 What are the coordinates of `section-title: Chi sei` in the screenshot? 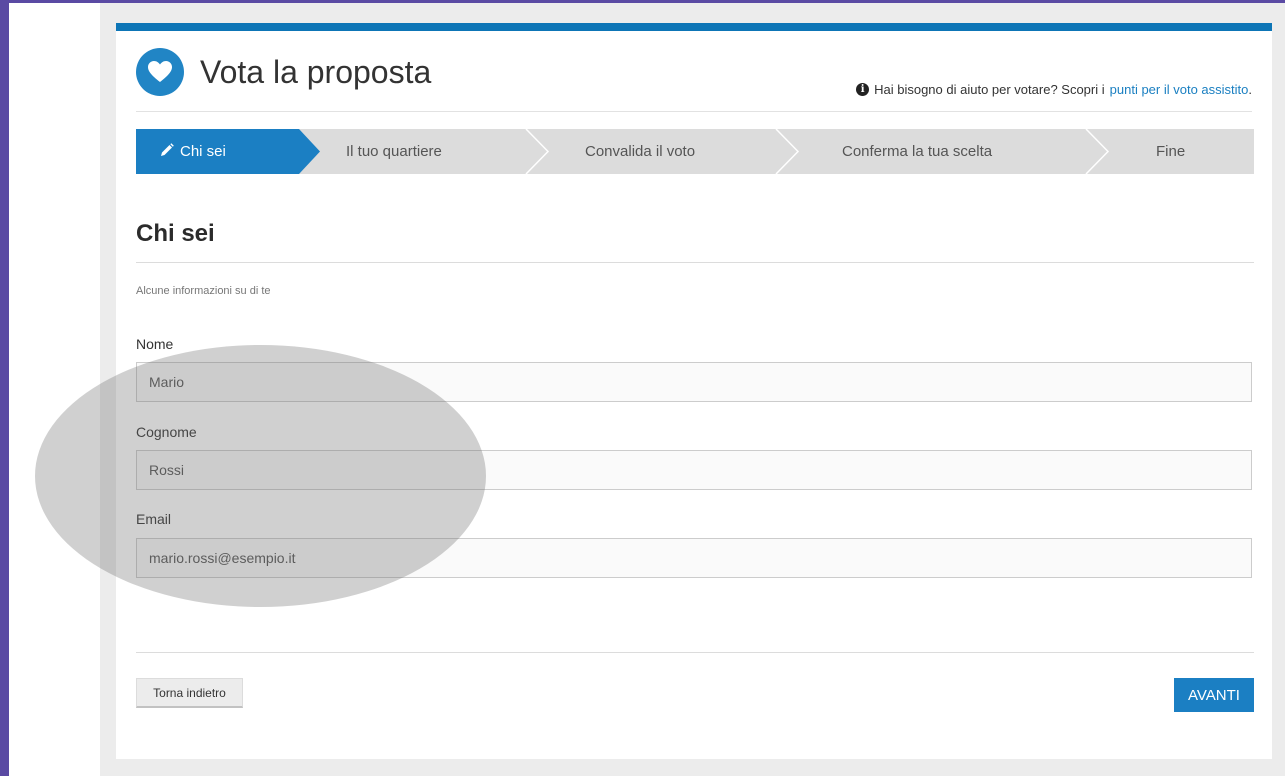 It's located at (175, 233).